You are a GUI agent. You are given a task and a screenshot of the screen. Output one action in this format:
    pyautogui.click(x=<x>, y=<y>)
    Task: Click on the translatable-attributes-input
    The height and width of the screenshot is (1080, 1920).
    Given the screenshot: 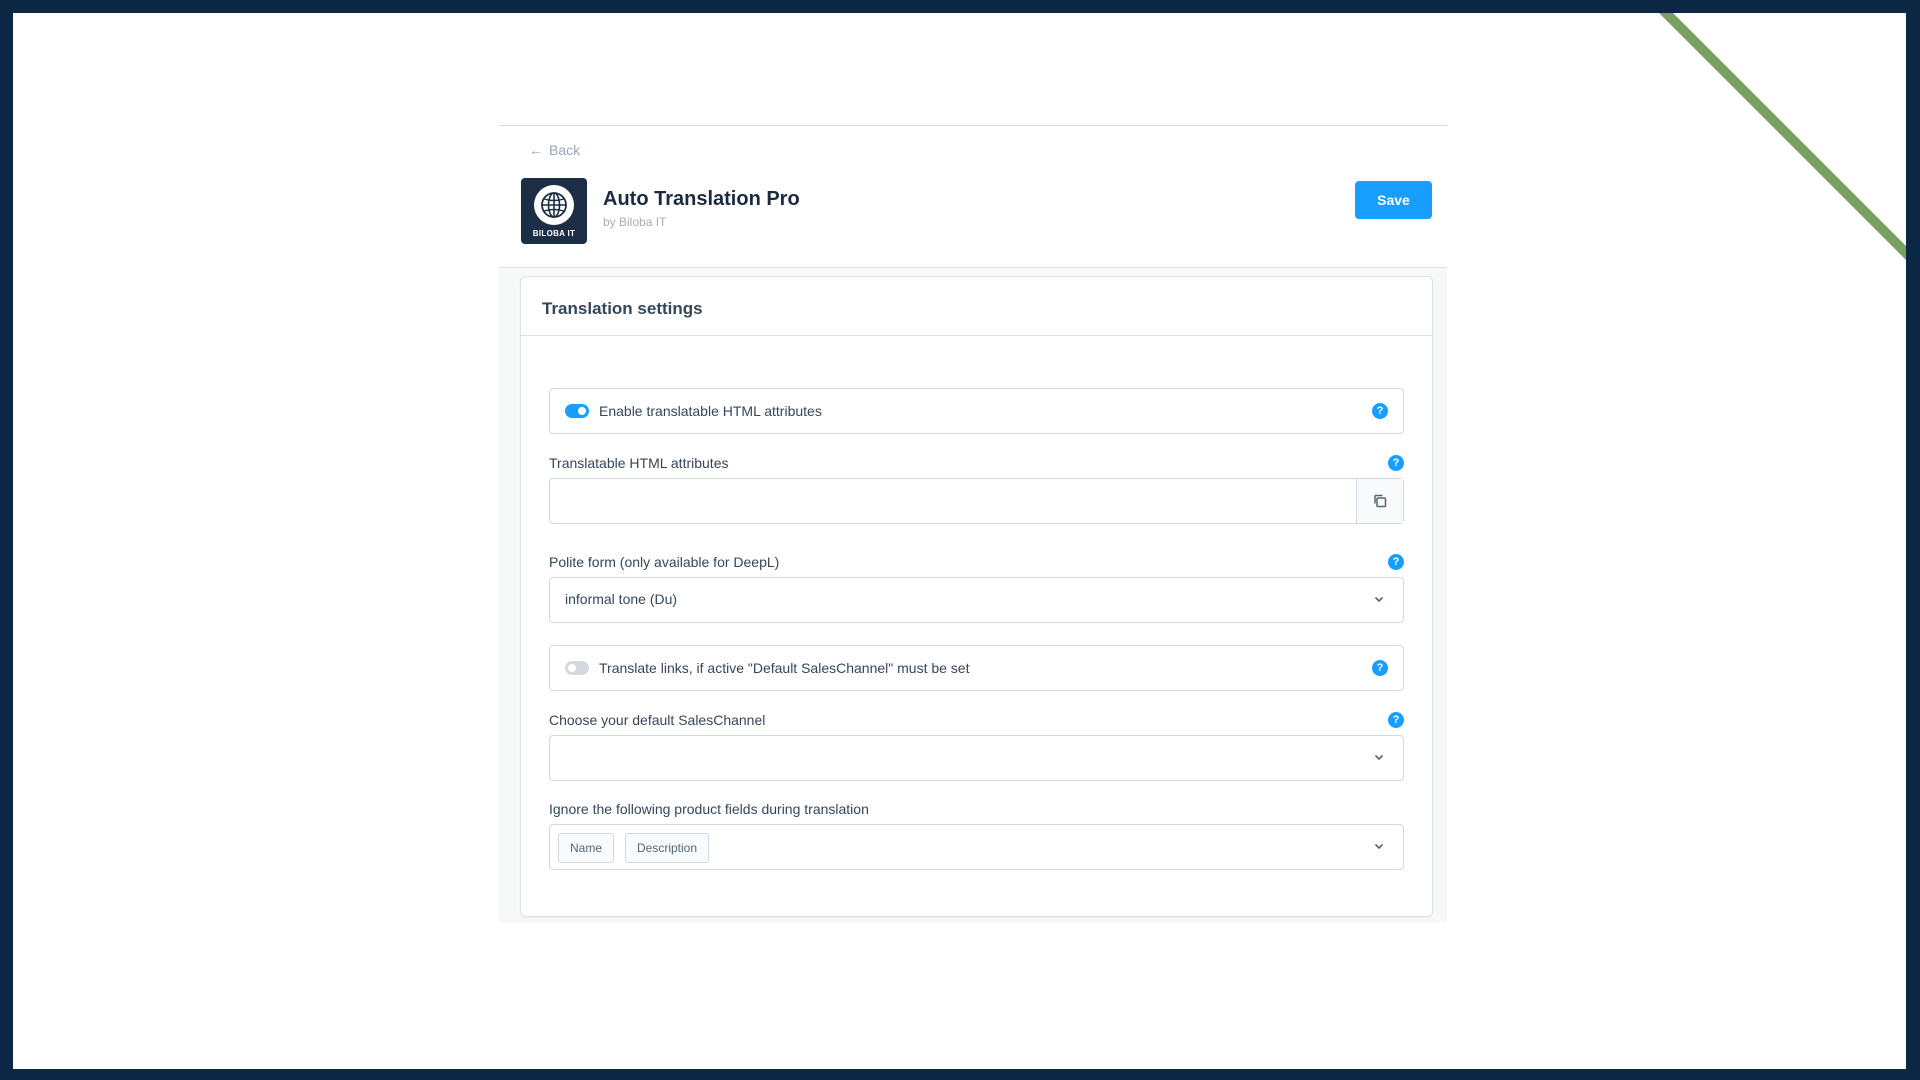 What is the action you would take?
    pyautogui.click(x=953, y=501)
    